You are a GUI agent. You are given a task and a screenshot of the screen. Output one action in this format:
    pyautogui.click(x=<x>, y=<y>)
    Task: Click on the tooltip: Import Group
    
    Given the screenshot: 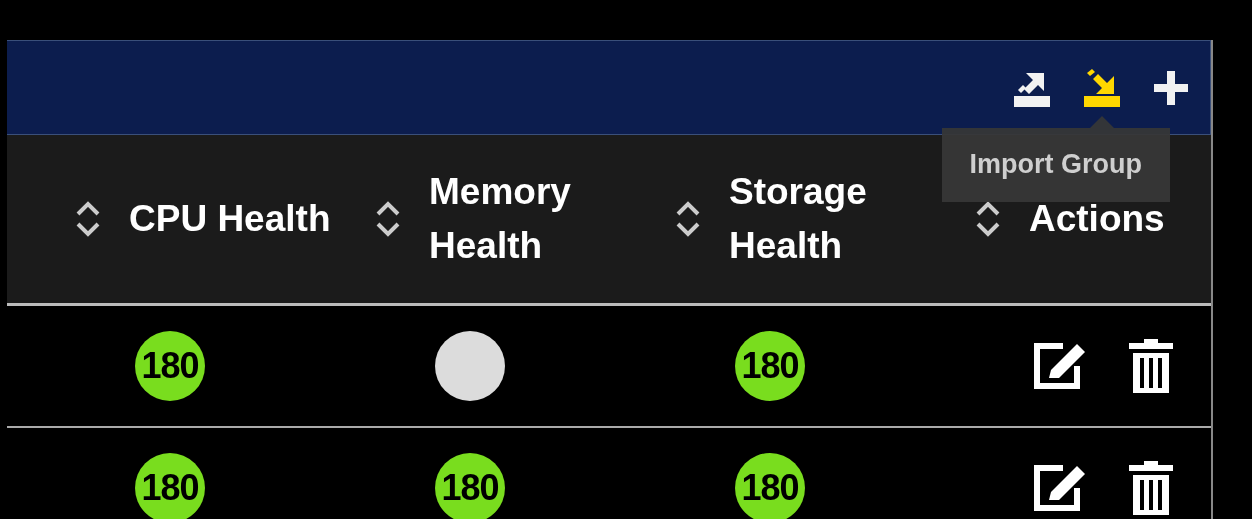 What is the action you would take?
    pyautogui.click(x=1055, y=158)
    